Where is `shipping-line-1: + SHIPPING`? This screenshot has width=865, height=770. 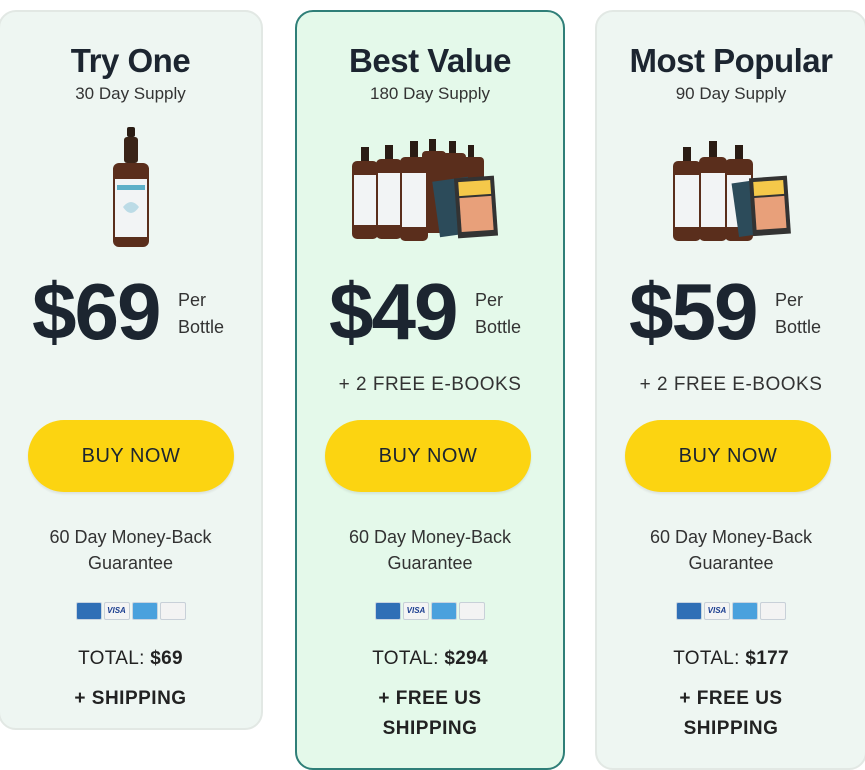
shipping-line-1: + SHIPPING is located at coordinates (130, 698).